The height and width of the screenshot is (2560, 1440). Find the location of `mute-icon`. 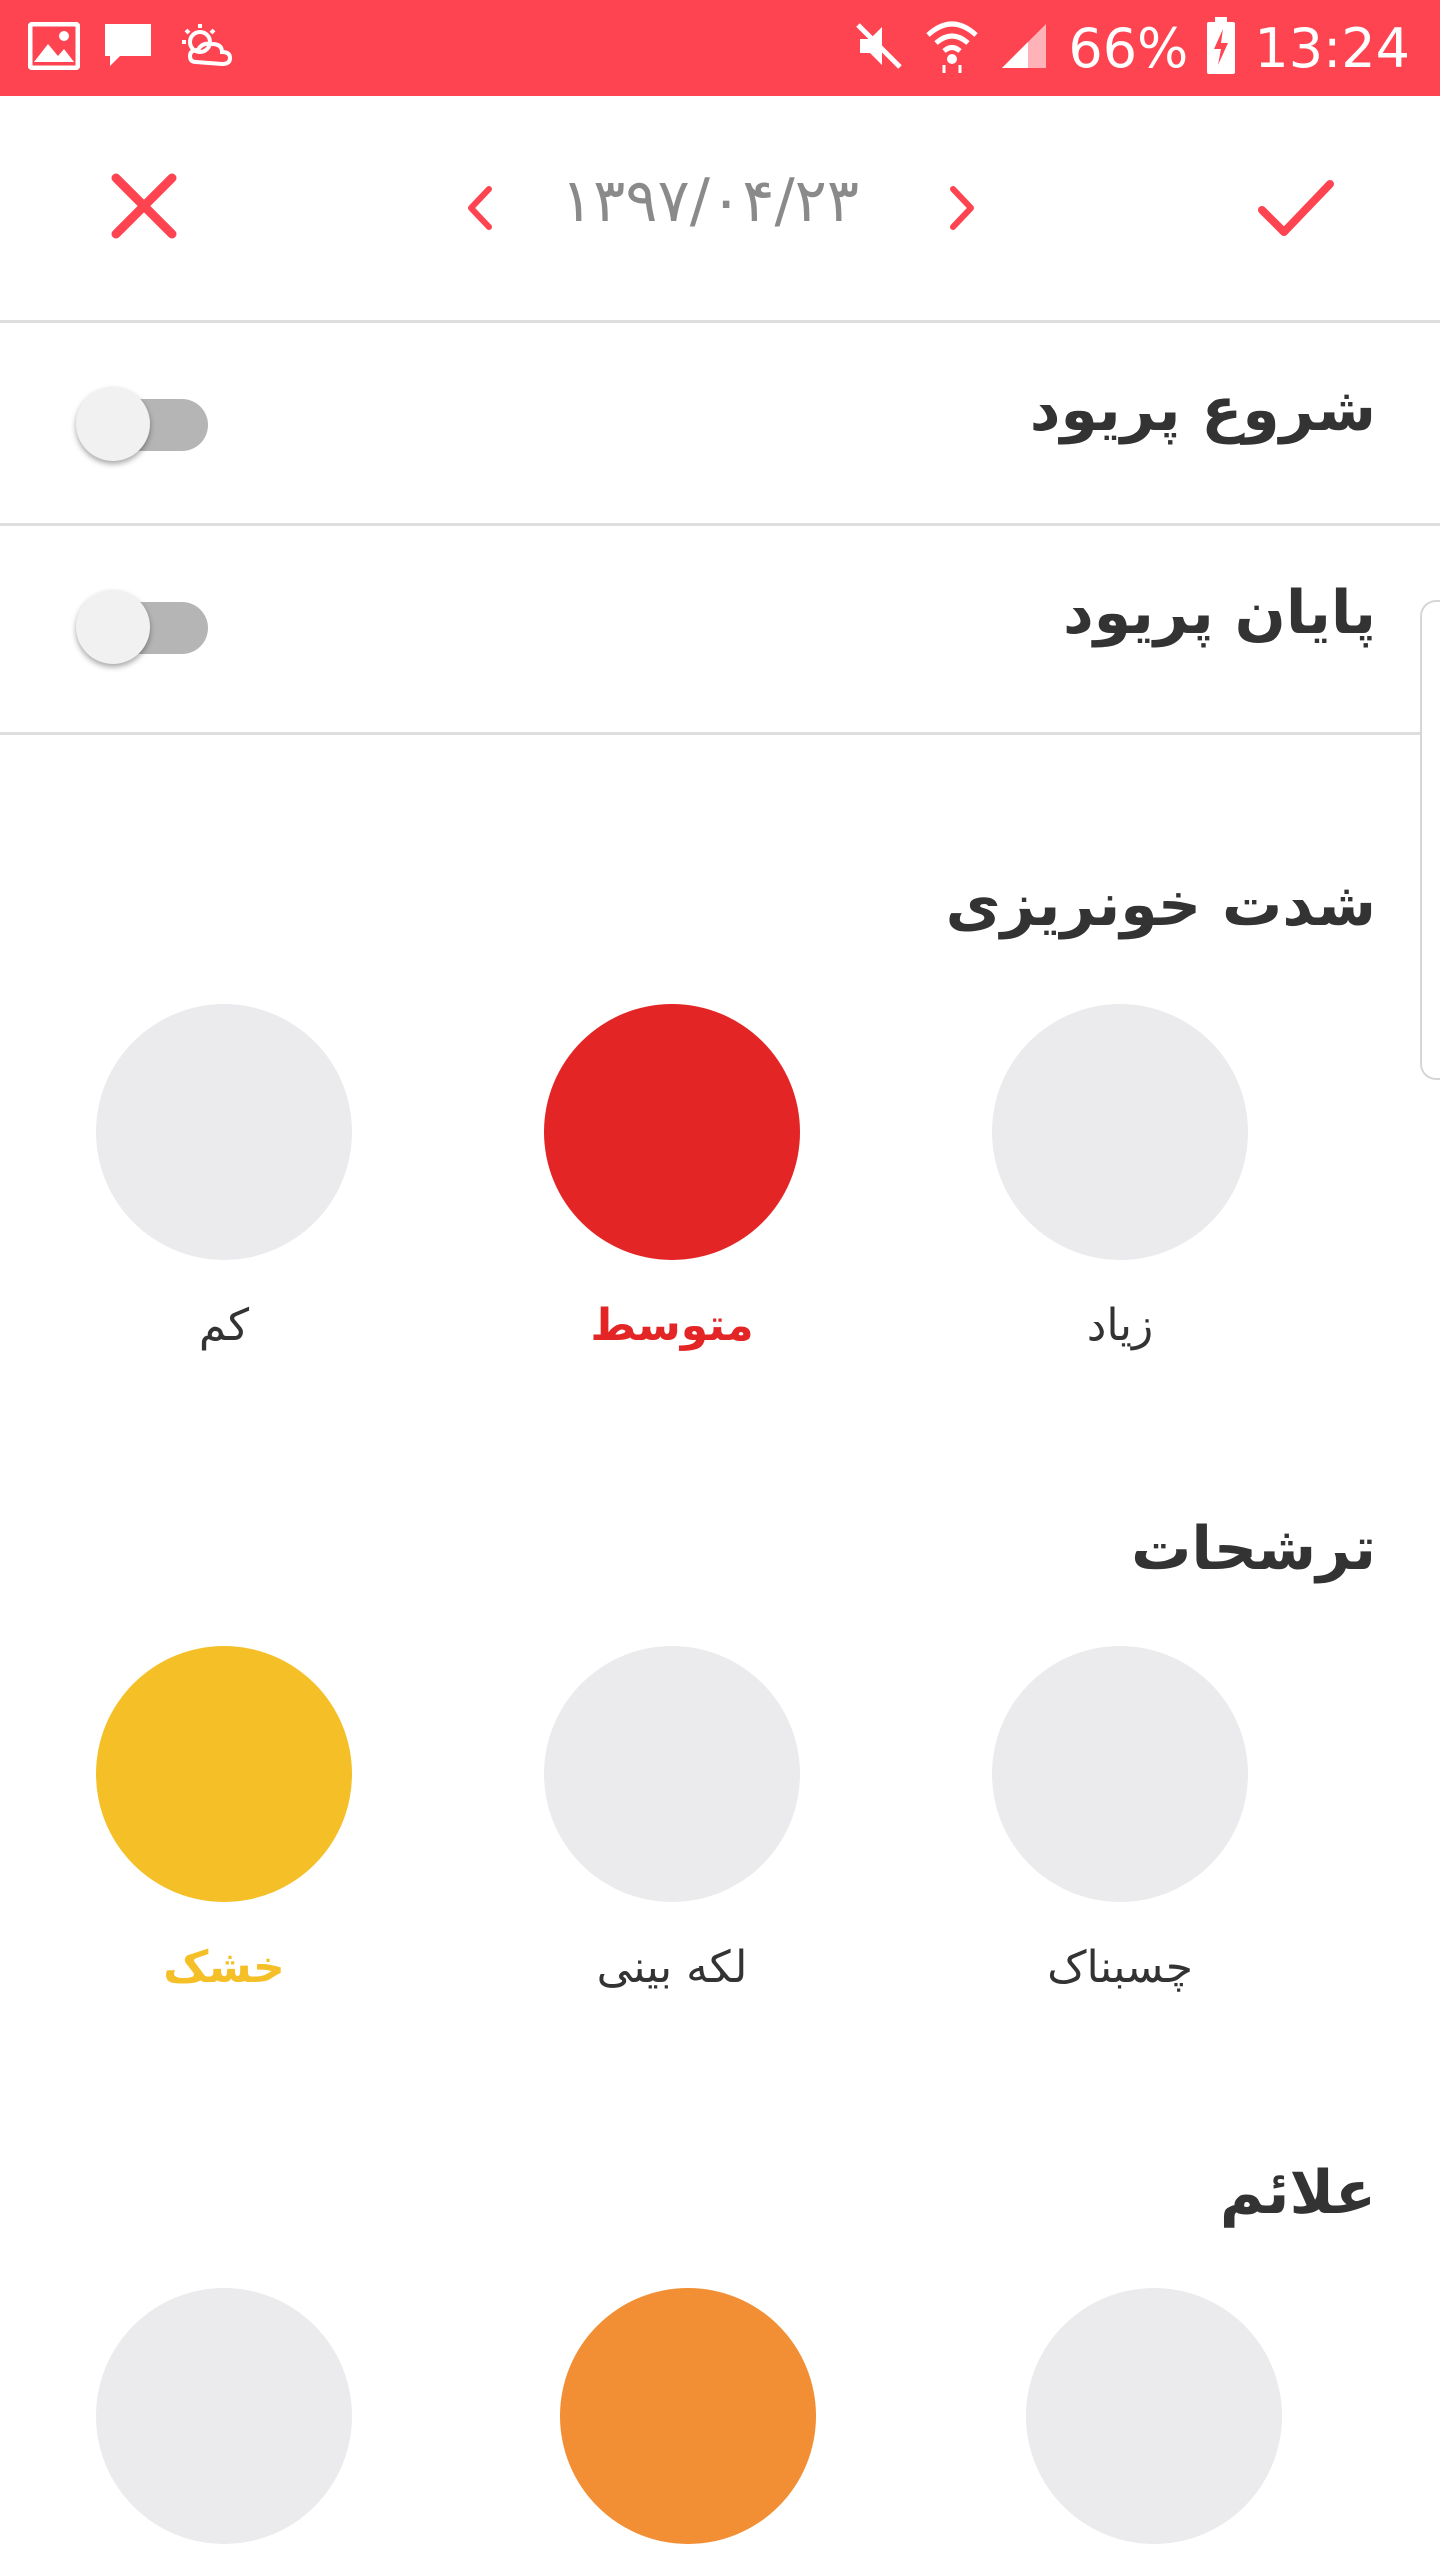

mute-icon is located at coordinates (879, 48).